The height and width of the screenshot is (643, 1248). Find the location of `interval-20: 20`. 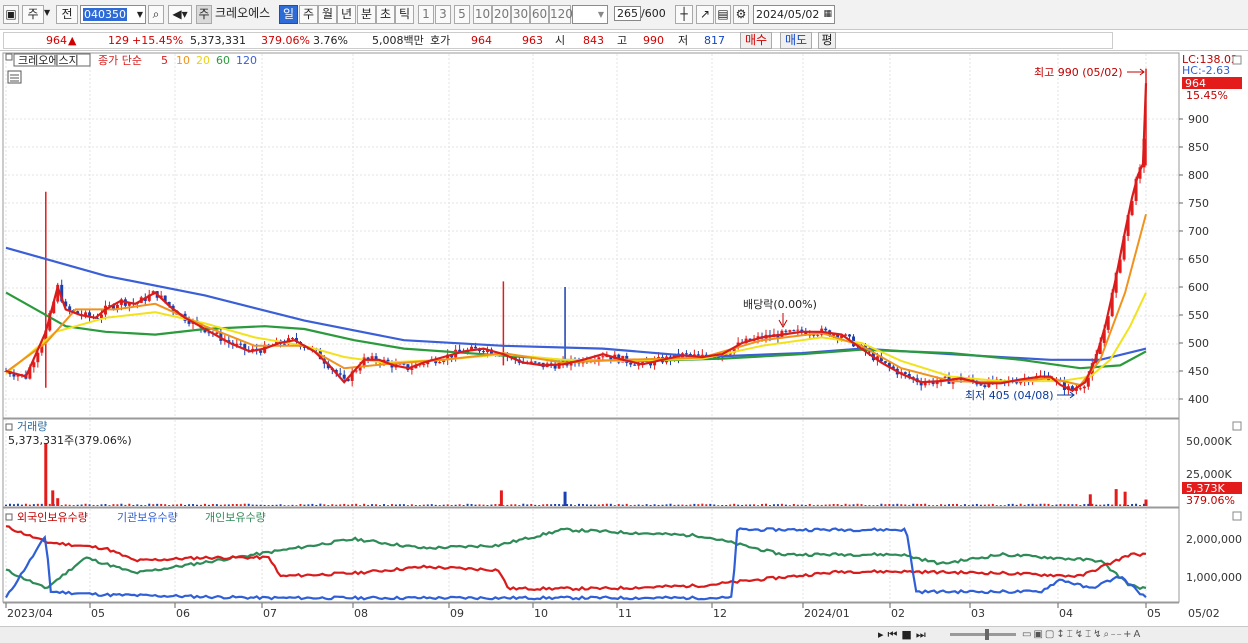

interval-20: 20 is located at coordinates (501, 14).